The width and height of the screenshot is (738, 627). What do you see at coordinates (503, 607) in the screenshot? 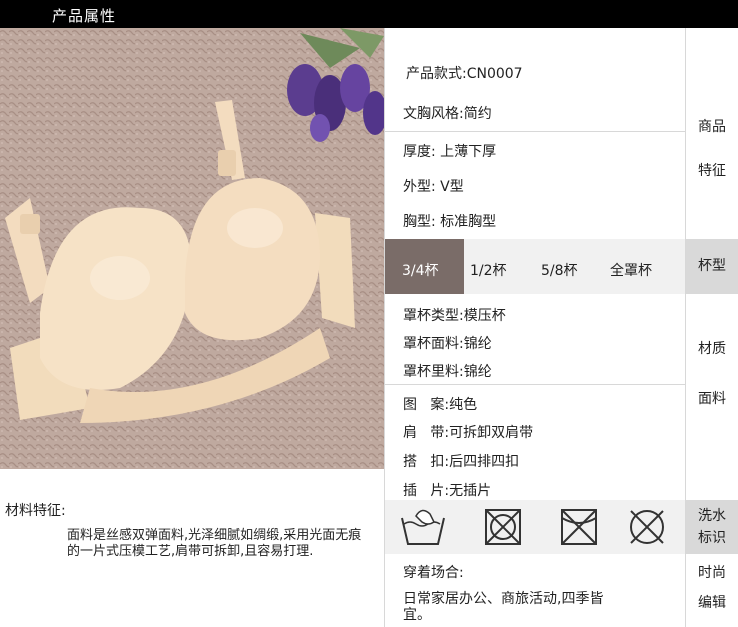
I see `occasion-value: 日常家居办公、商旅活动,四季皆宜。` at bounding box center [503, 607].